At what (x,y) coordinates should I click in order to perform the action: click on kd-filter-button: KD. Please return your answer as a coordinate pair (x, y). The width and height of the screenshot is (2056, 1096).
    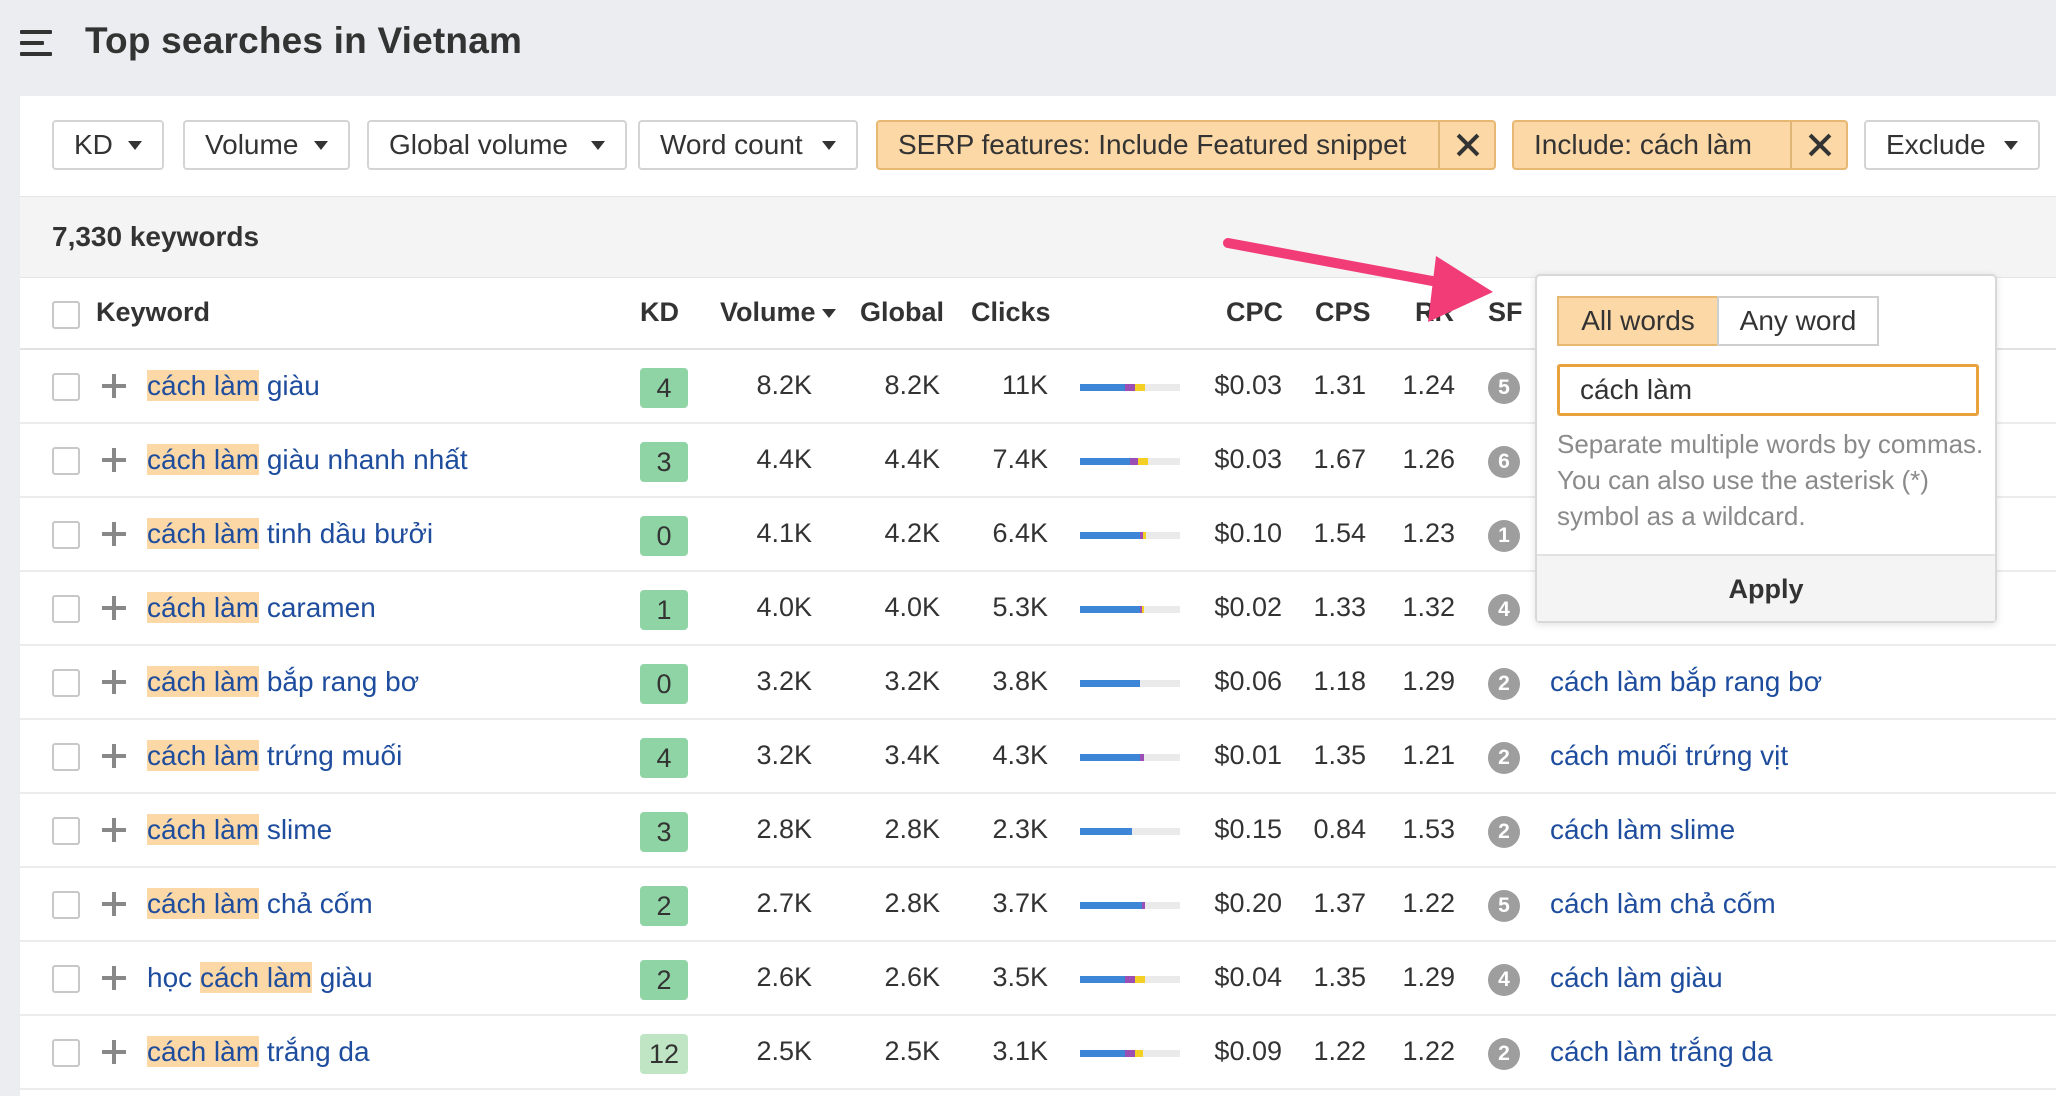
    Looking at the image, I should click on (108, 145).